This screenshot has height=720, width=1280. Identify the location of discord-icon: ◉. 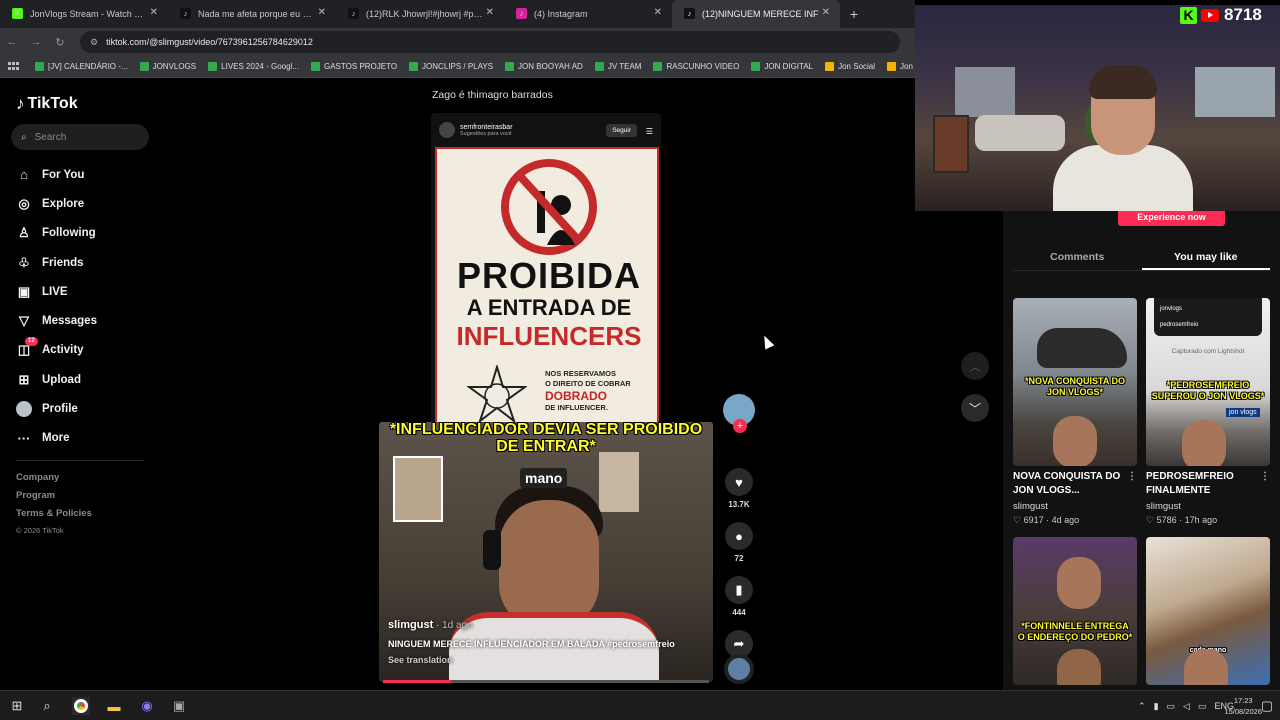
(147, 706).